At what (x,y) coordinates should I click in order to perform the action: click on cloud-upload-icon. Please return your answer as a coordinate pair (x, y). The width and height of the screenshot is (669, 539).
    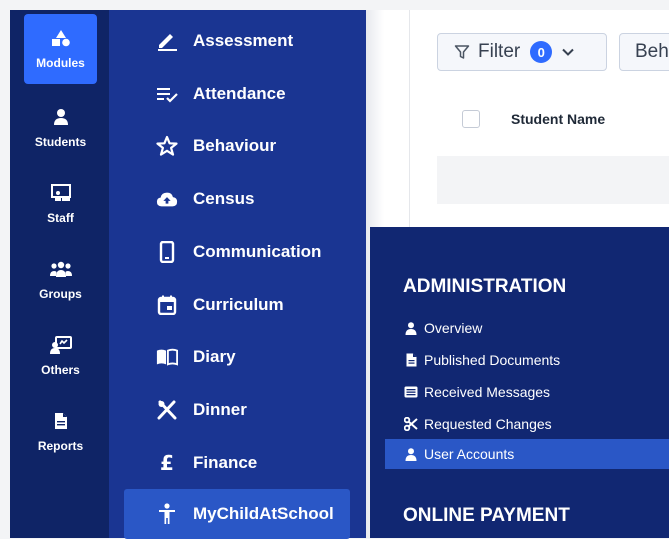
    Looking at the image, I should click on (167, 199).